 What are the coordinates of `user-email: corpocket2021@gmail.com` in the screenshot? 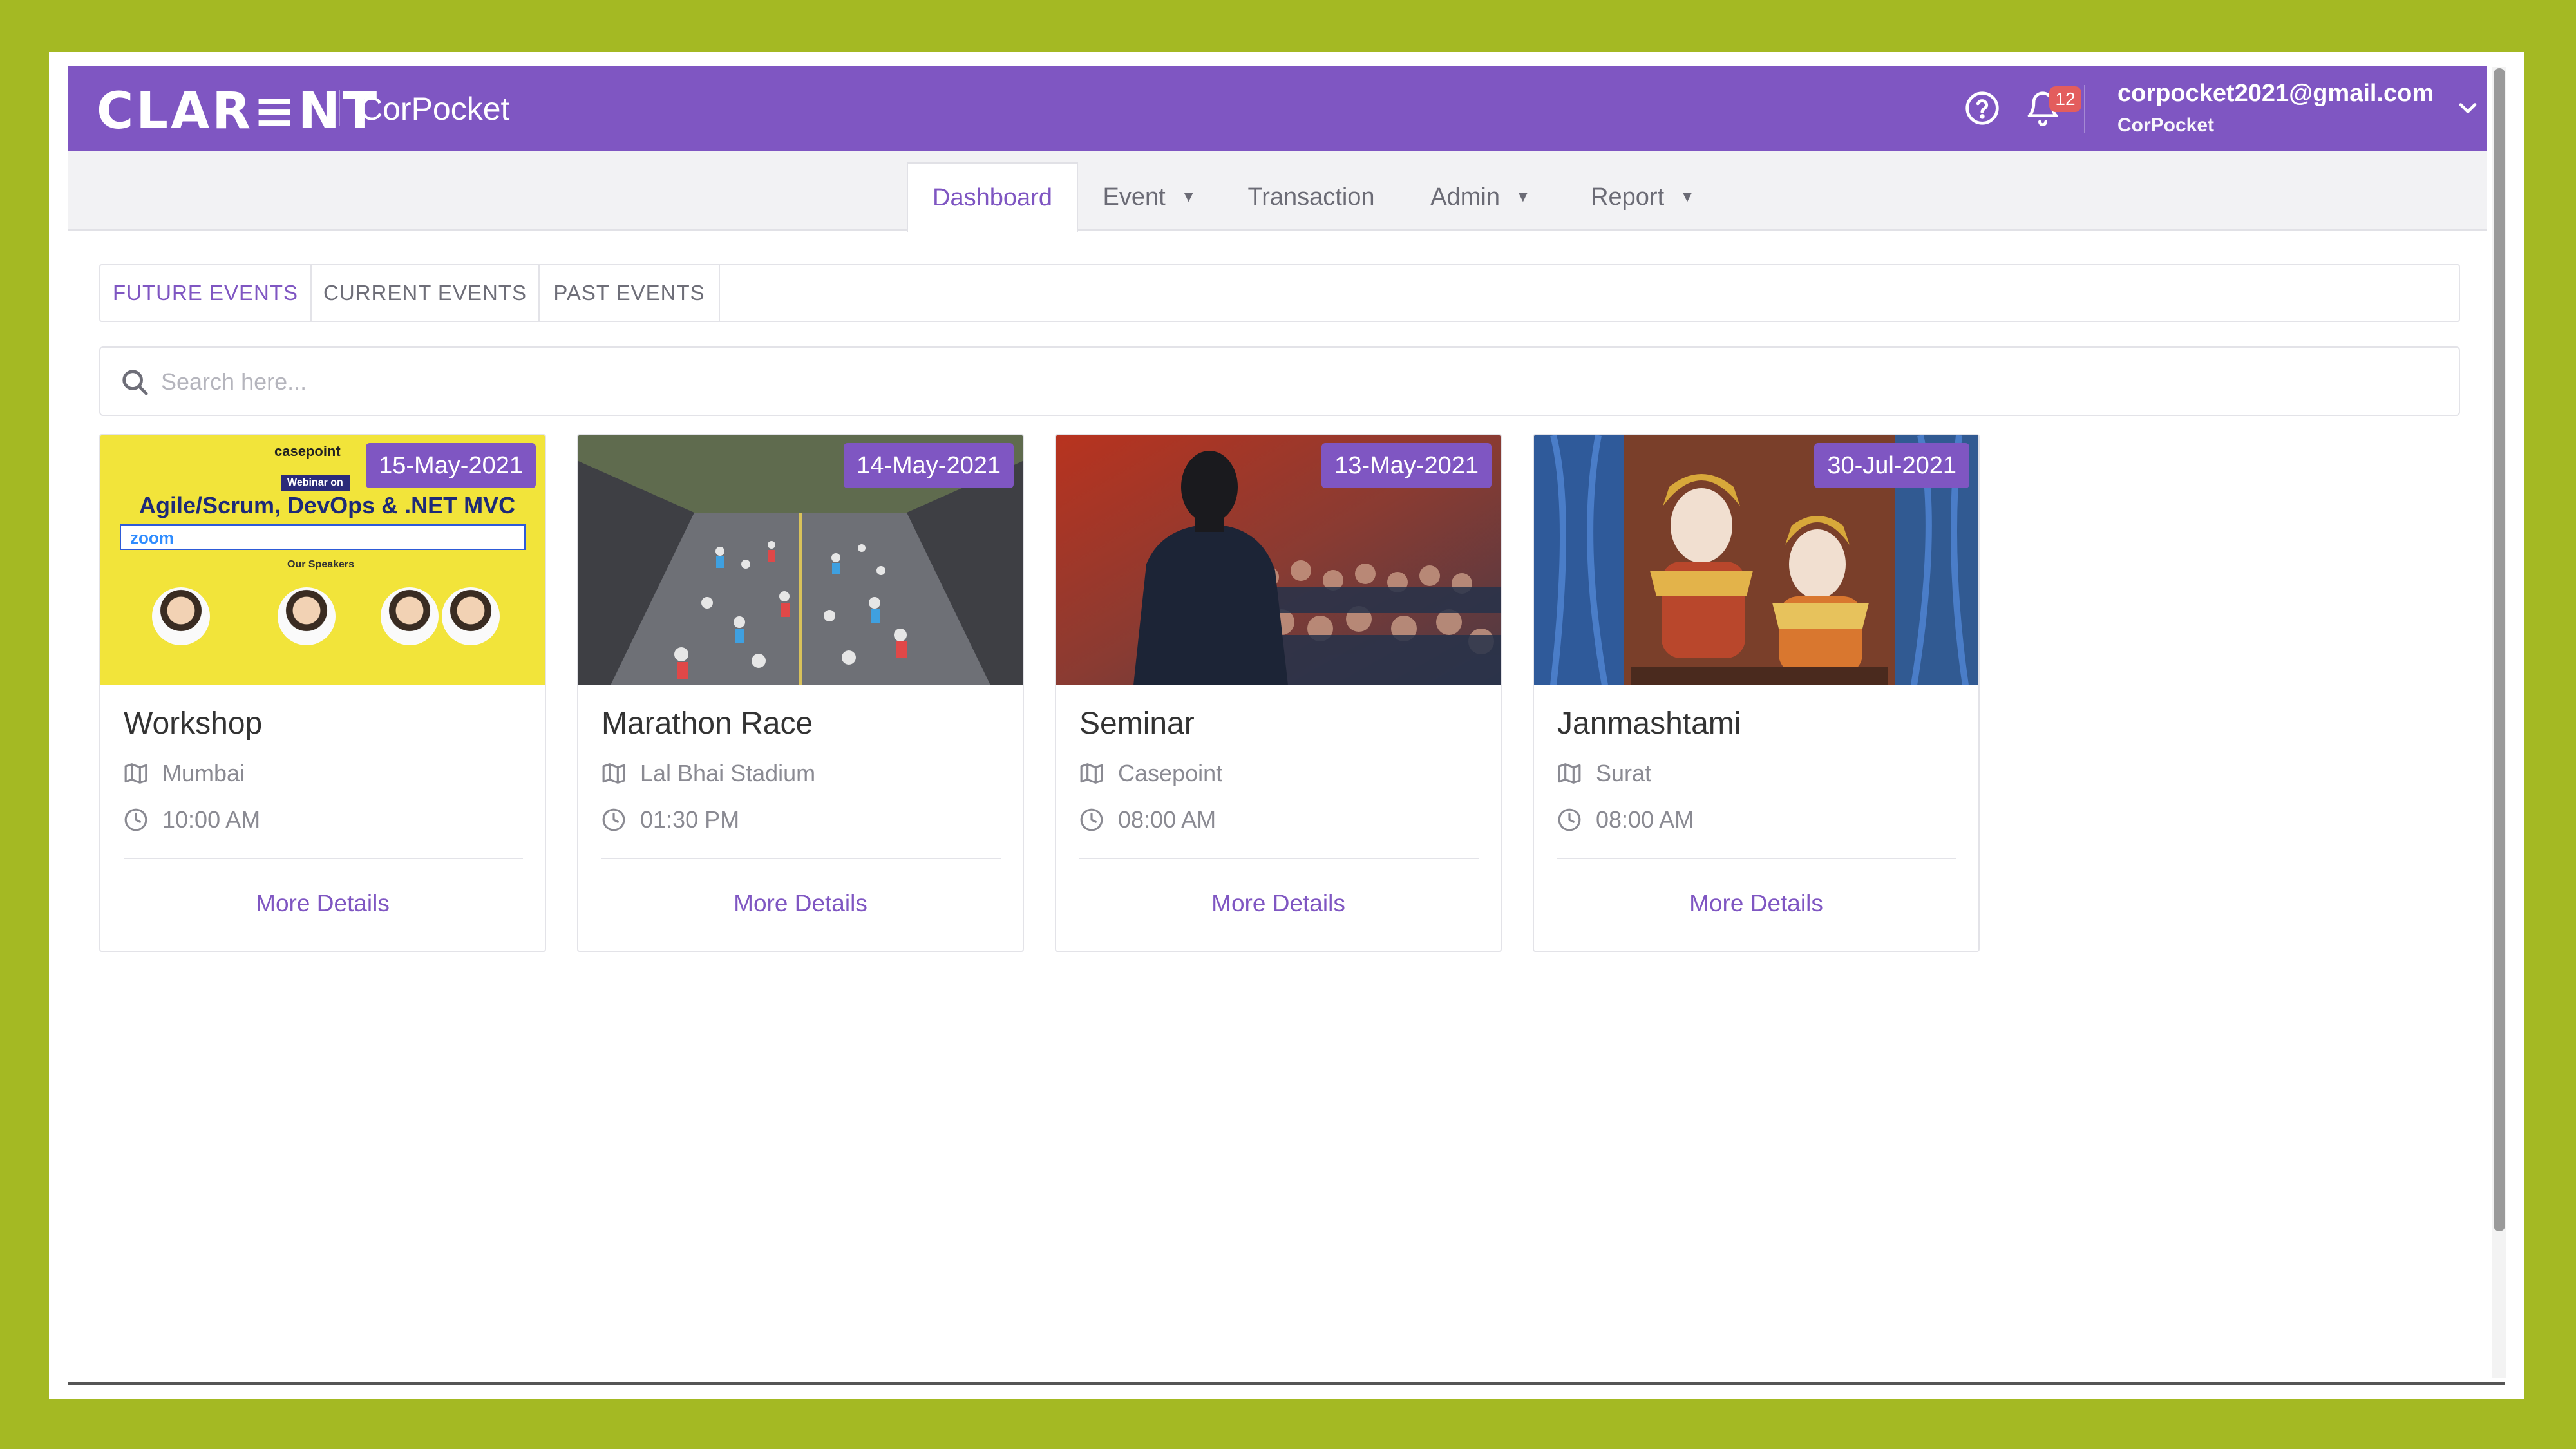 It's located at (2275, 94).